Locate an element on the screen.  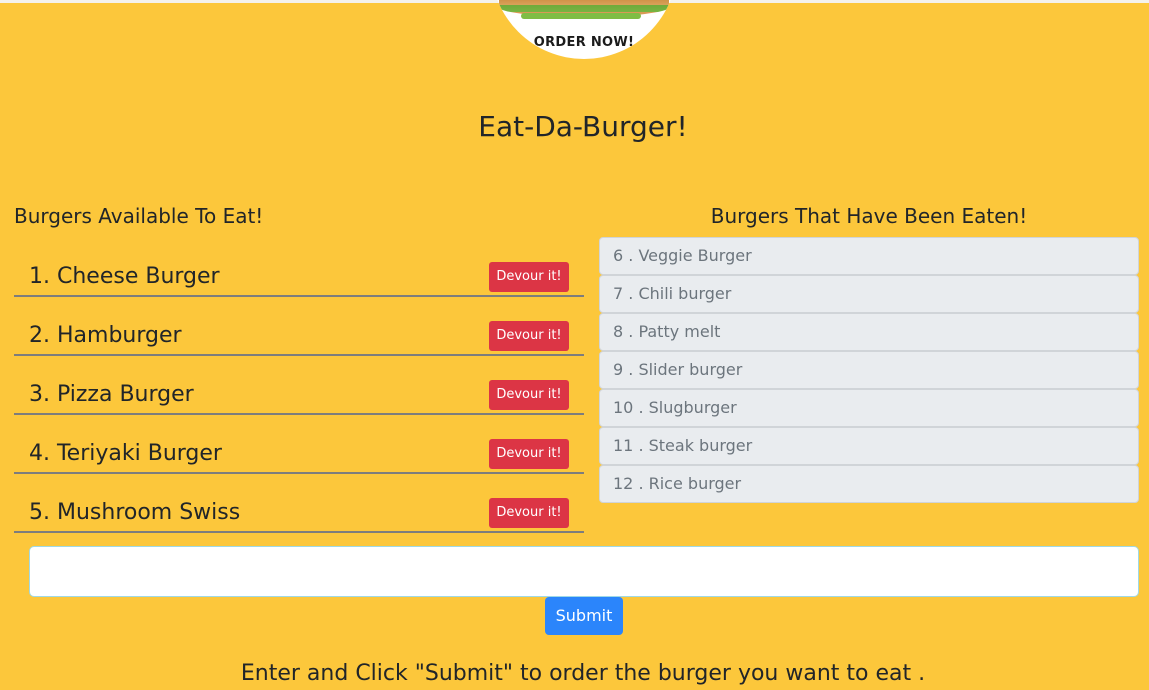
submit-button: Submit is located at coordinates (584, 616).